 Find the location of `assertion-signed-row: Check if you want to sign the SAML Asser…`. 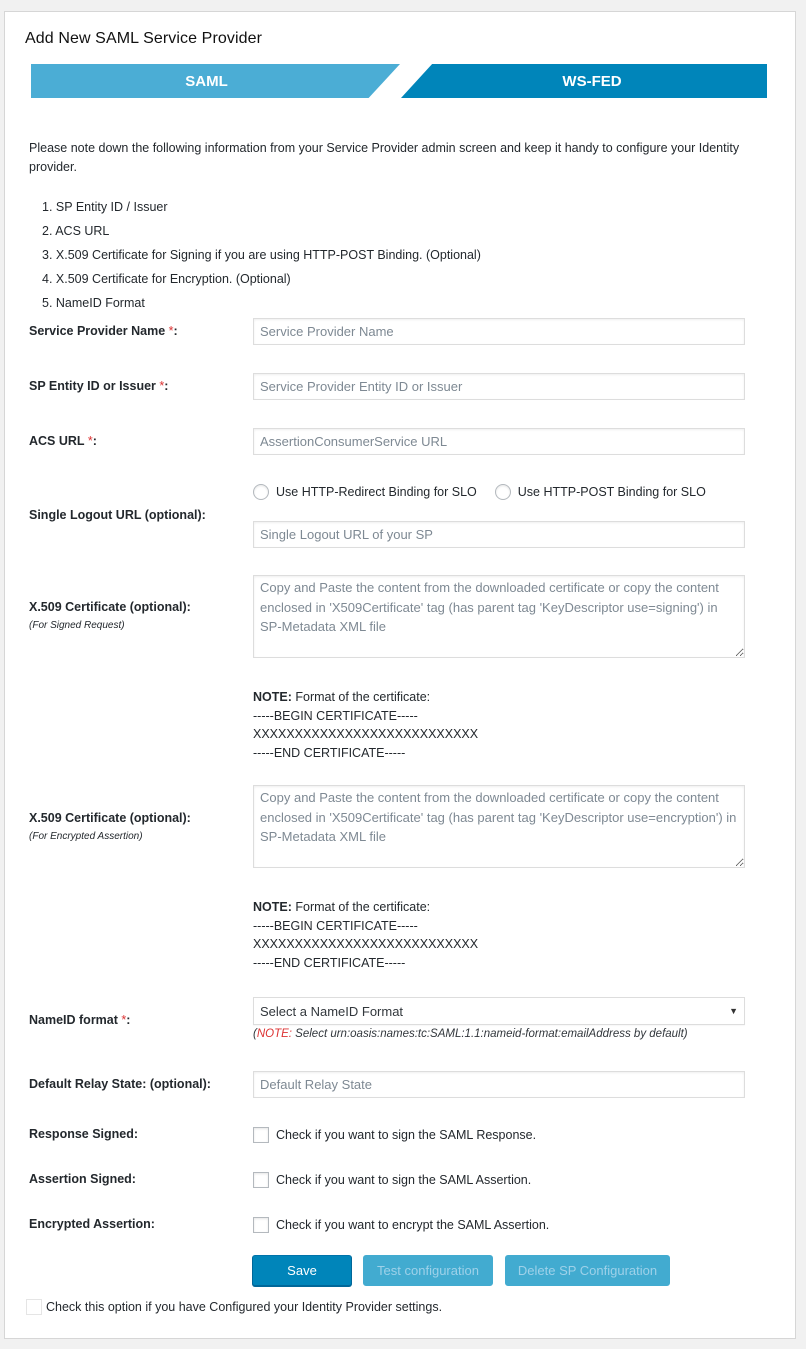

assertion-signed-row: Check if you want to sign the SAML Asser… is located at coordinates (392, 1180).